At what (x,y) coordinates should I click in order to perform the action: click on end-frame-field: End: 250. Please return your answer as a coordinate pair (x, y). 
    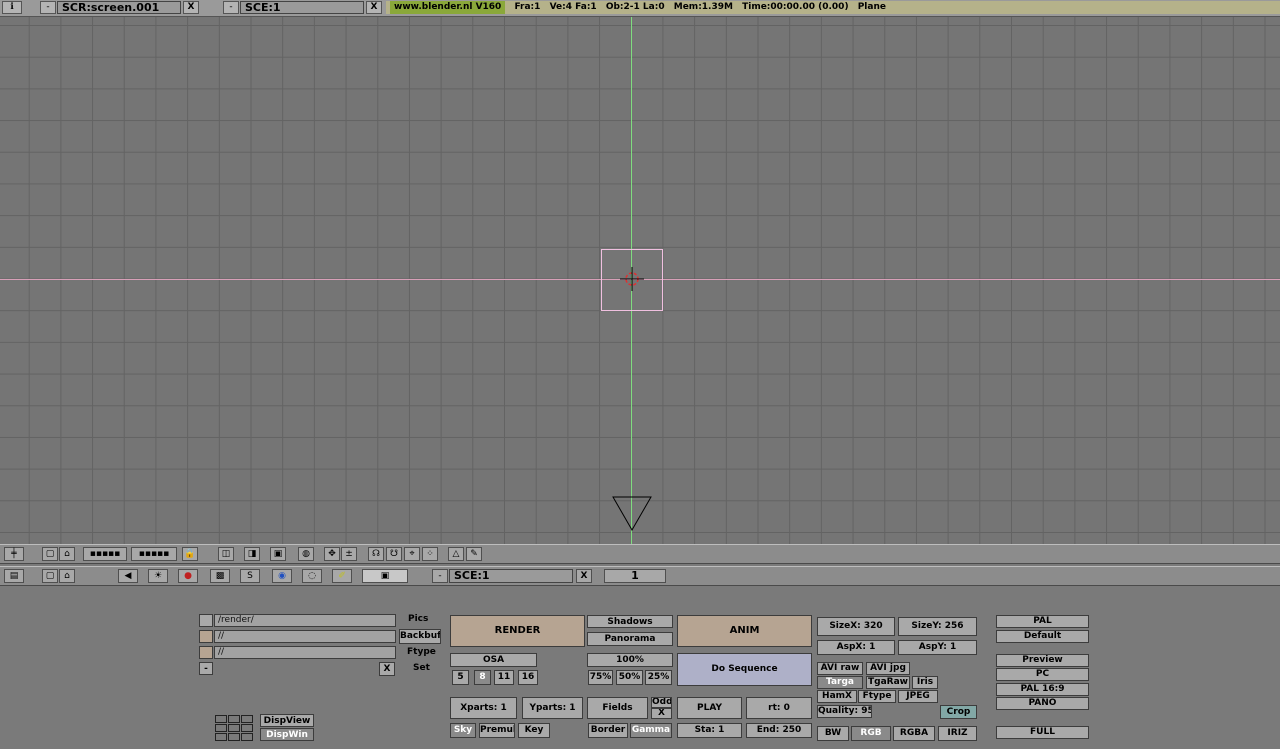
    Looking at the image, I should click on (779, 730).